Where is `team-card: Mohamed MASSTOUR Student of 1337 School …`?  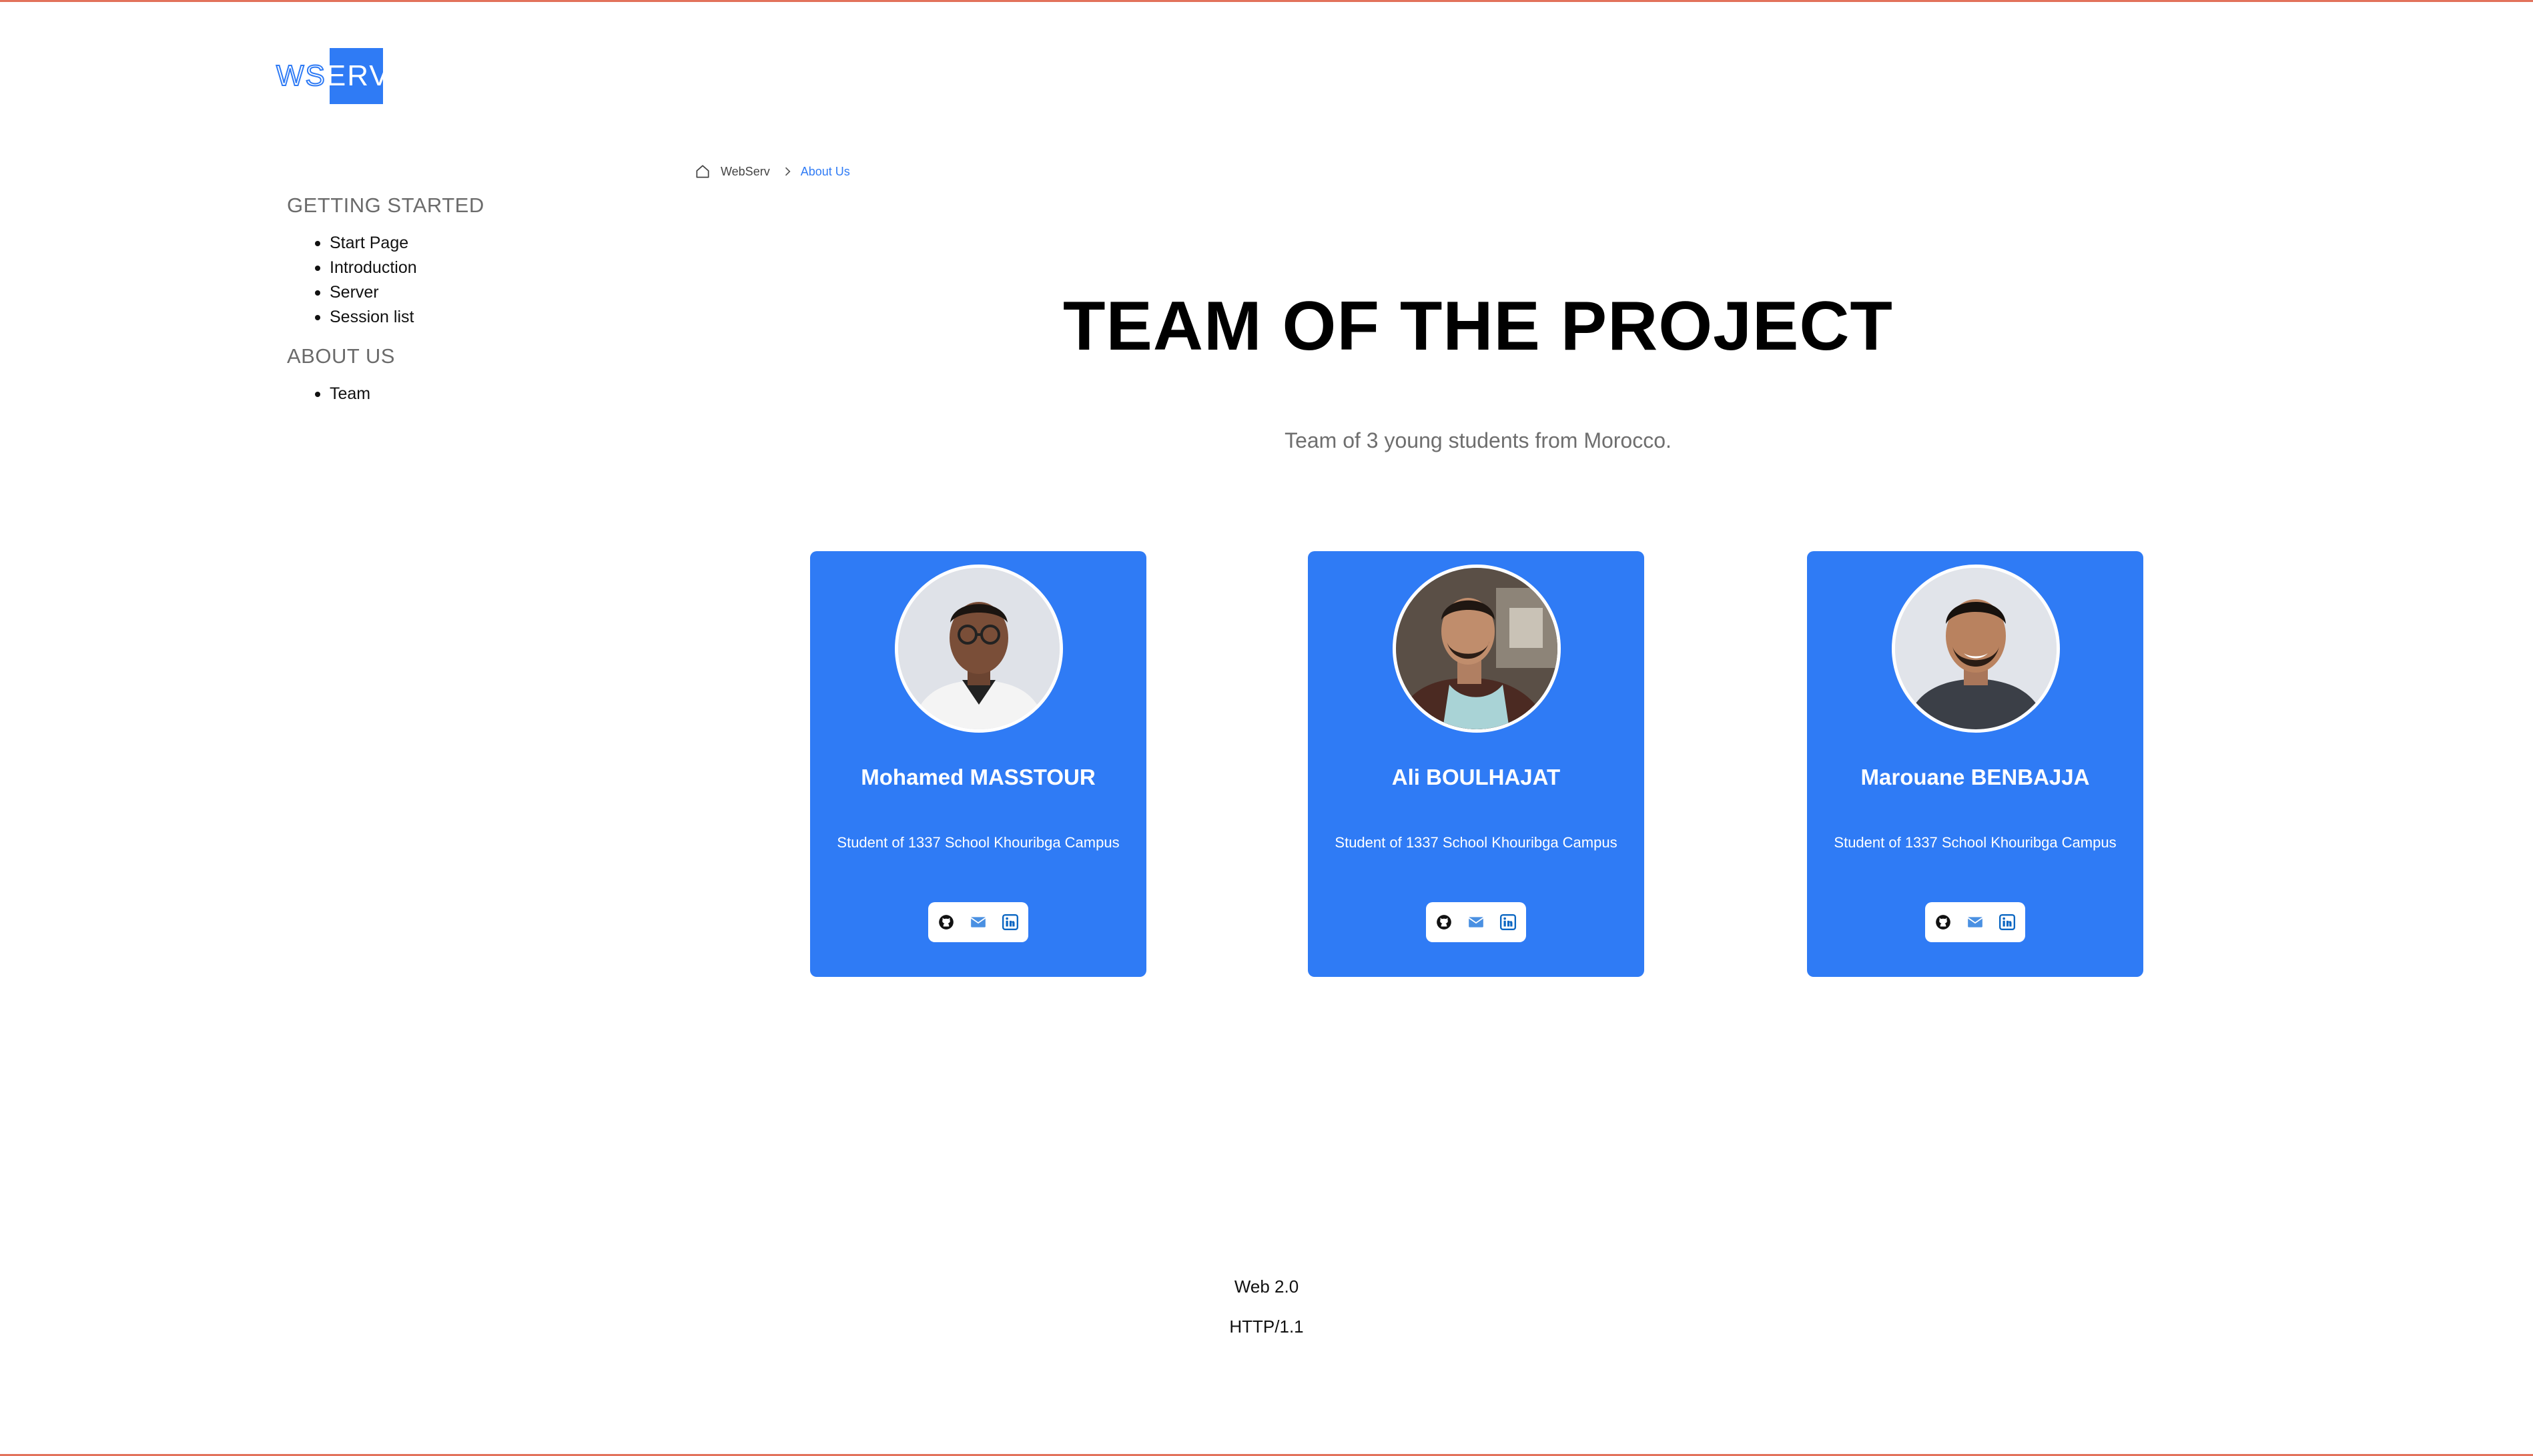 team-card: Mohamed MASSTOUR Student of 1337 School … is located at coordinates (978, 764).